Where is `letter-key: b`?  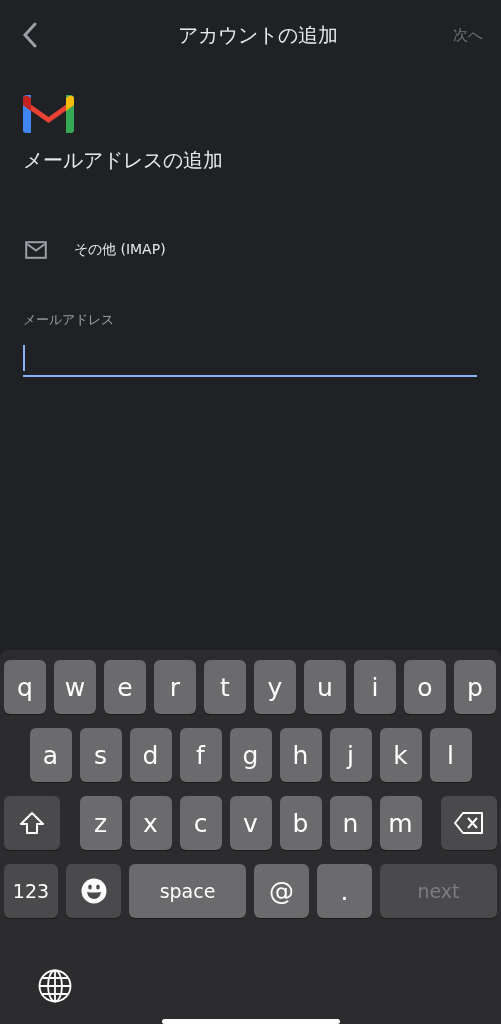
letter-key: b is located at coordinates (300, 823).